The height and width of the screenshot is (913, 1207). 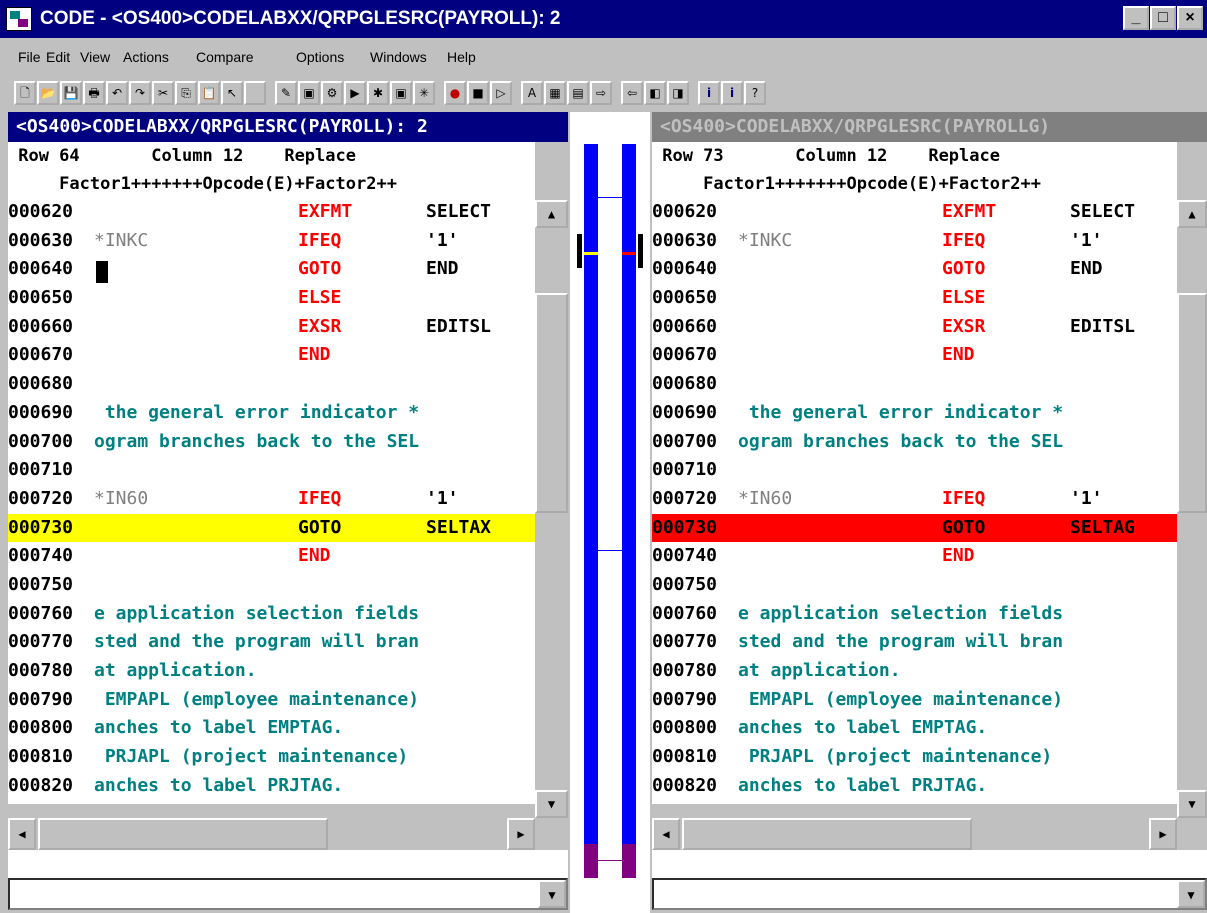 What do you see at coordinates (632, 93) in the screenshot?
I see `import-icon: ⇦` at bounding box center [632, 93].